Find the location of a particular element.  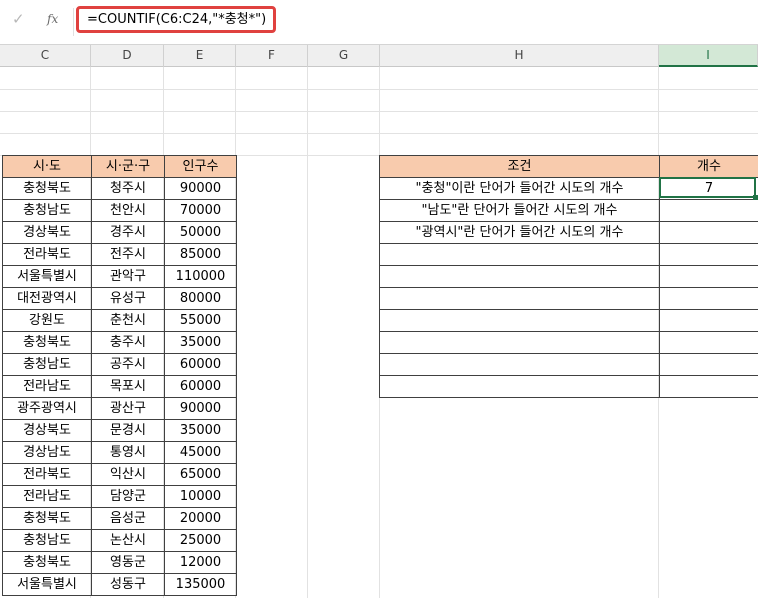

population-cell: 45000 is located at coordinates (200, 452).